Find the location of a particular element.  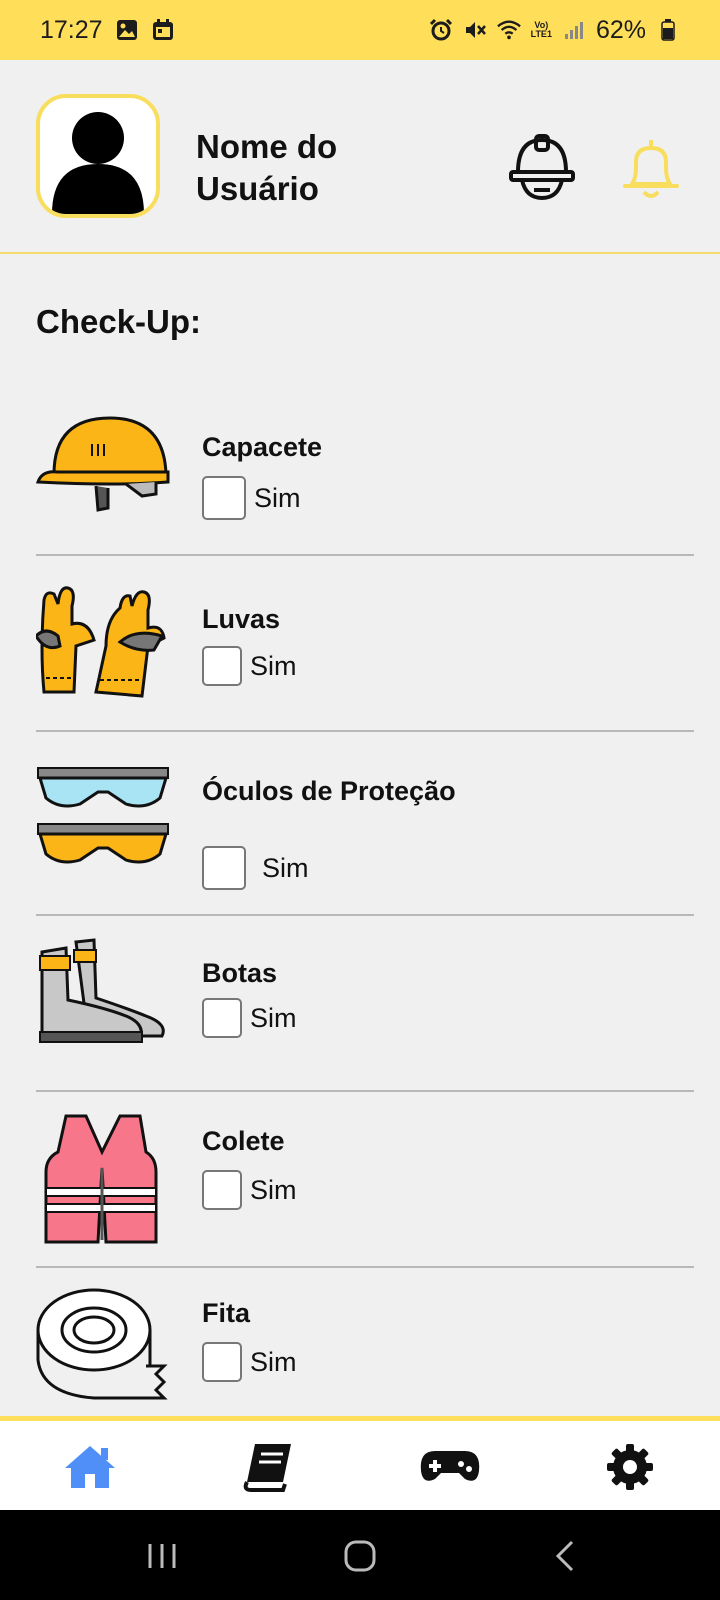

tape-icon is located at coordinates (103, 1350).